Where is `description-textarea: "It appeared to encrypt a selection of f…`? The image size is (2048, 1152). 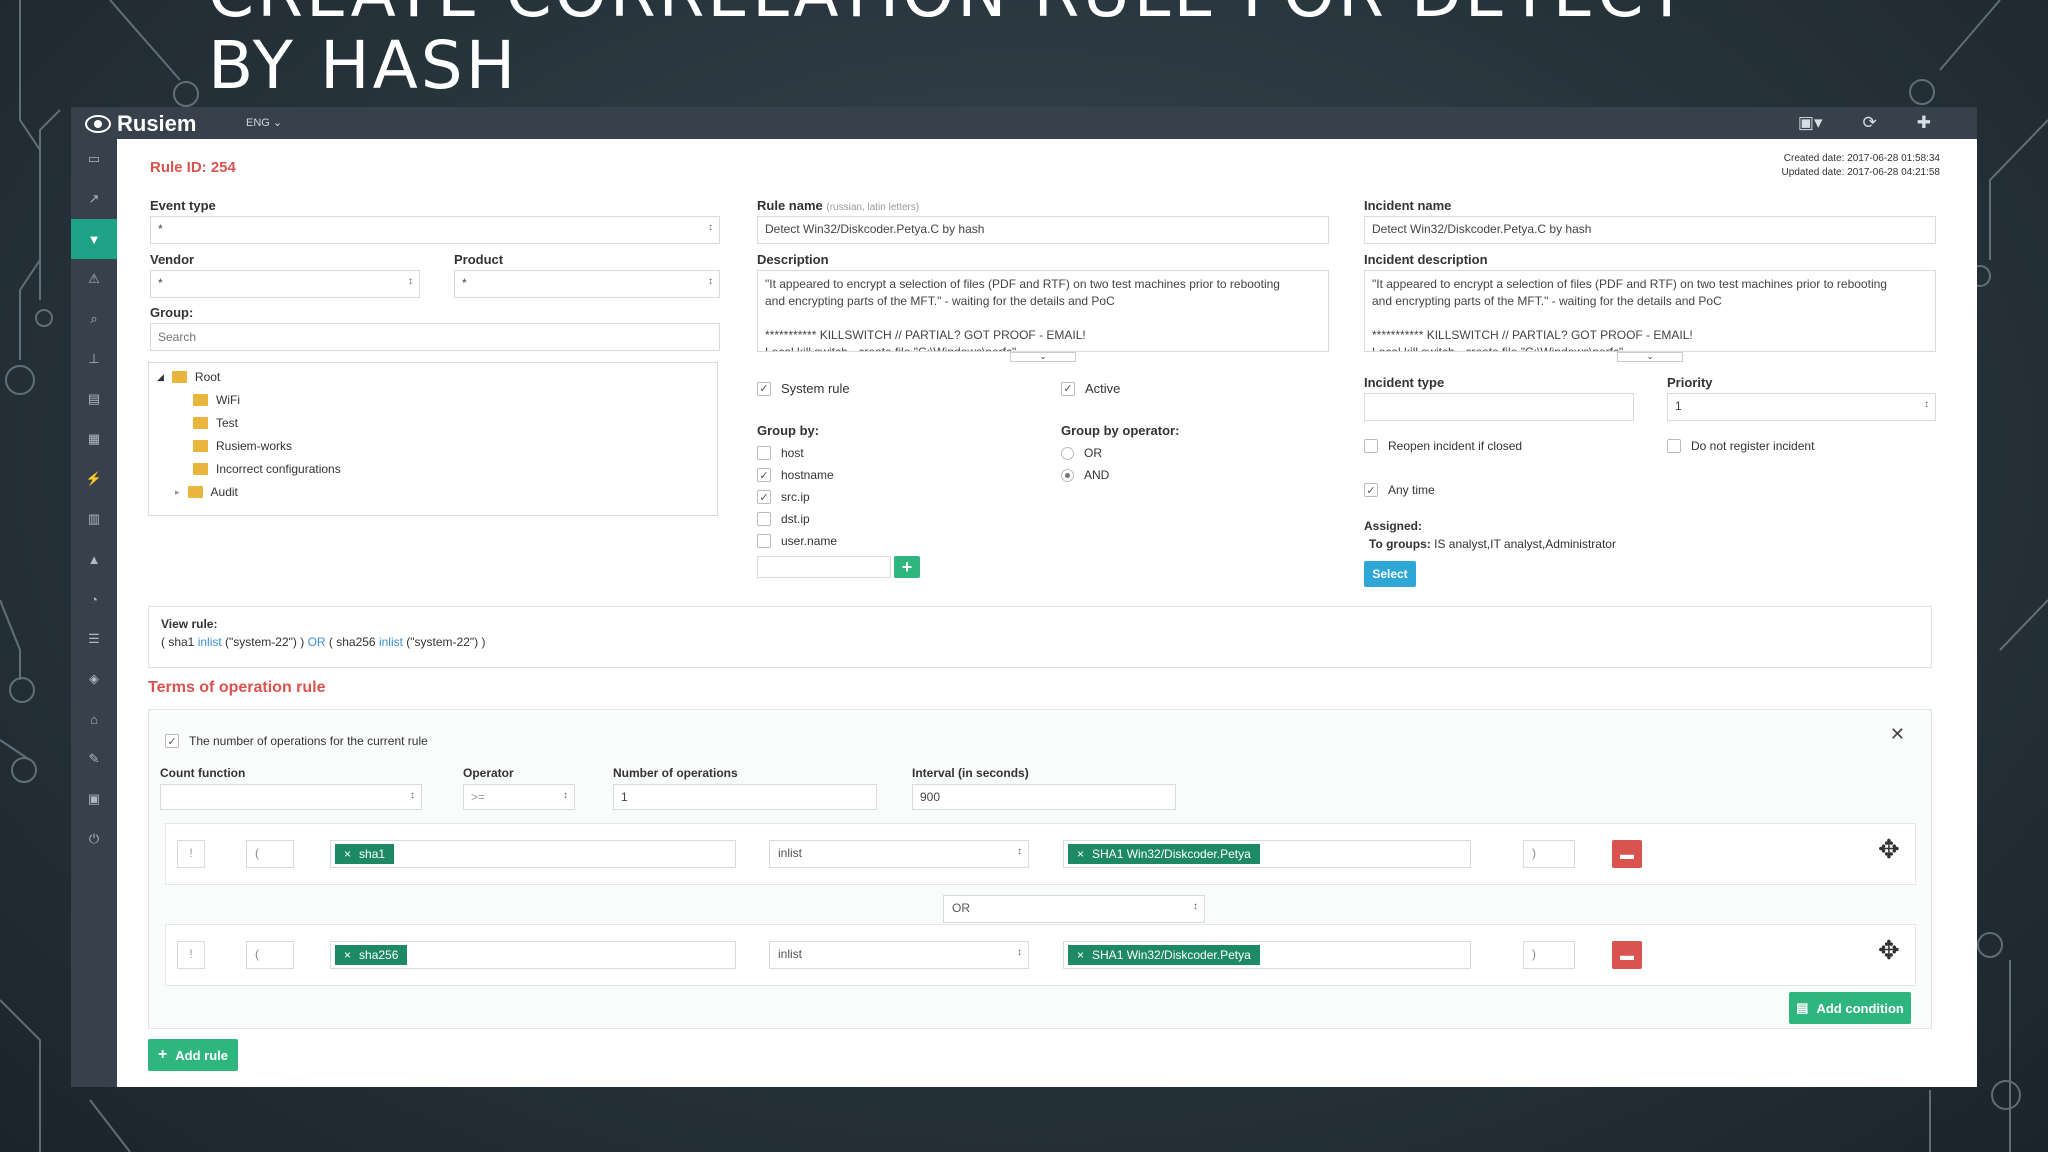
description-textarea: "It appeared to encrypt a selection of f… is located at coordinates (1043, 311).